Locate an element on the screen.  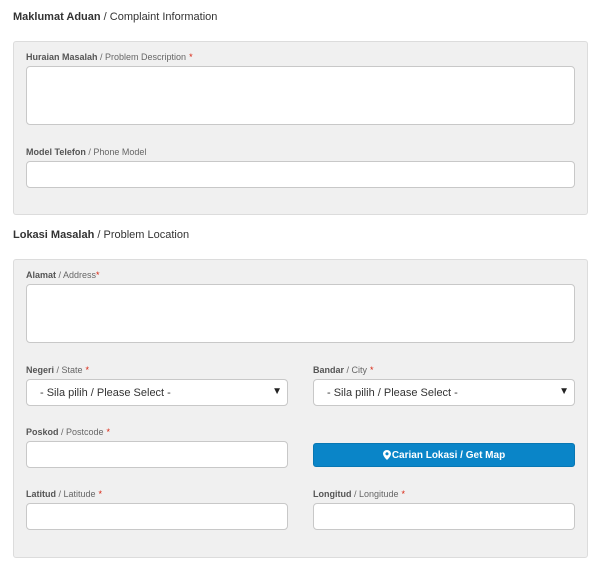
map-marker-icon is located at coordinates (386, 455).